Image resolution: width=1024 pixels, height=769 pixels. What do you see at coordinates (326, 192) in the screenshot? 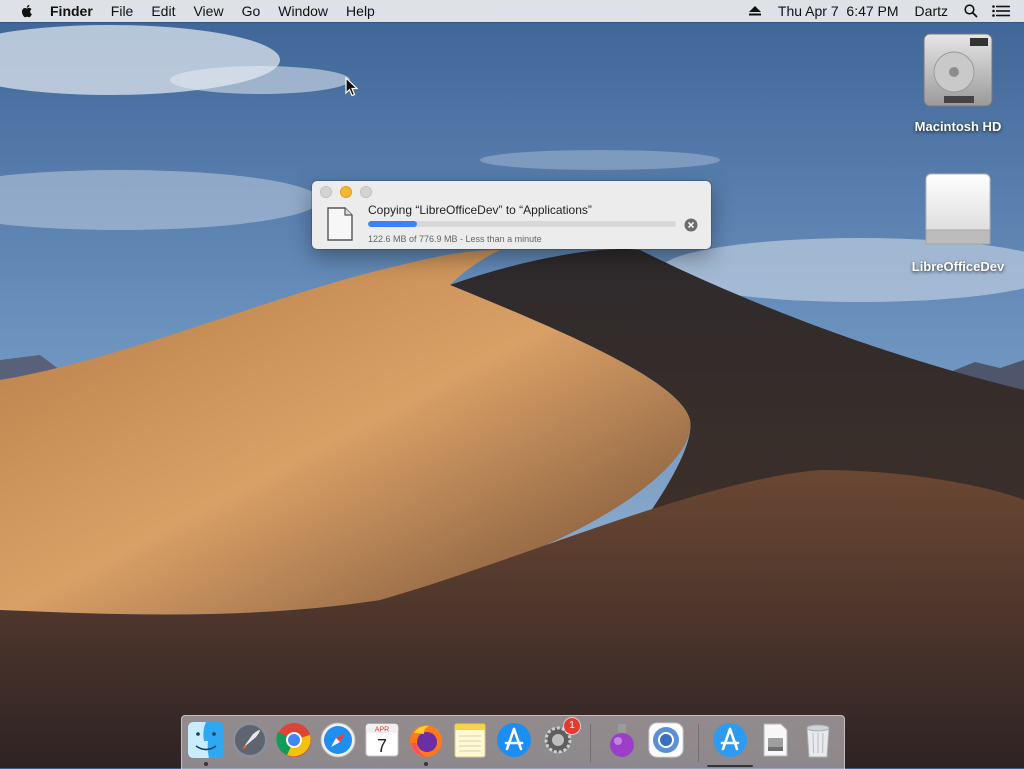
I see `close-window-button` at bounding box center [326, 192].